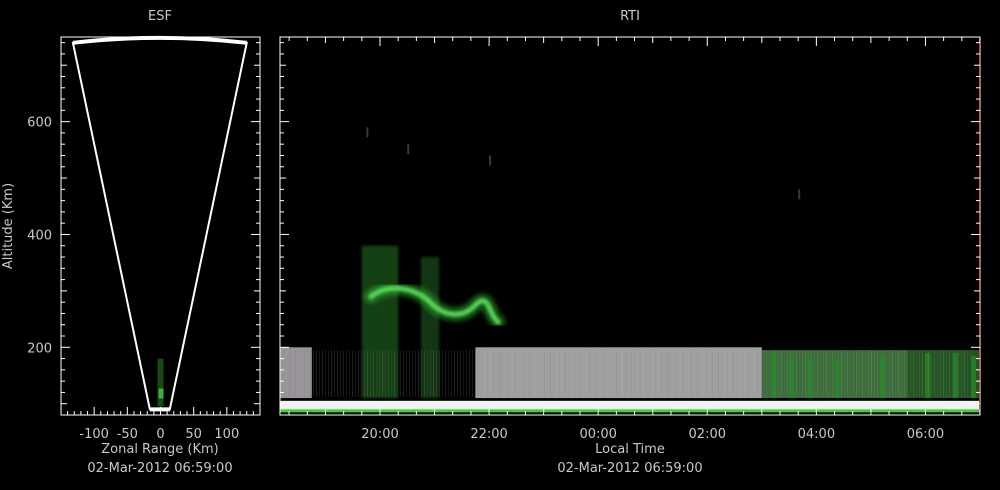  What do you see at coordinates (490, 160) in the screenshot?
I see `rti-speck` at bounding box center [490, 160].